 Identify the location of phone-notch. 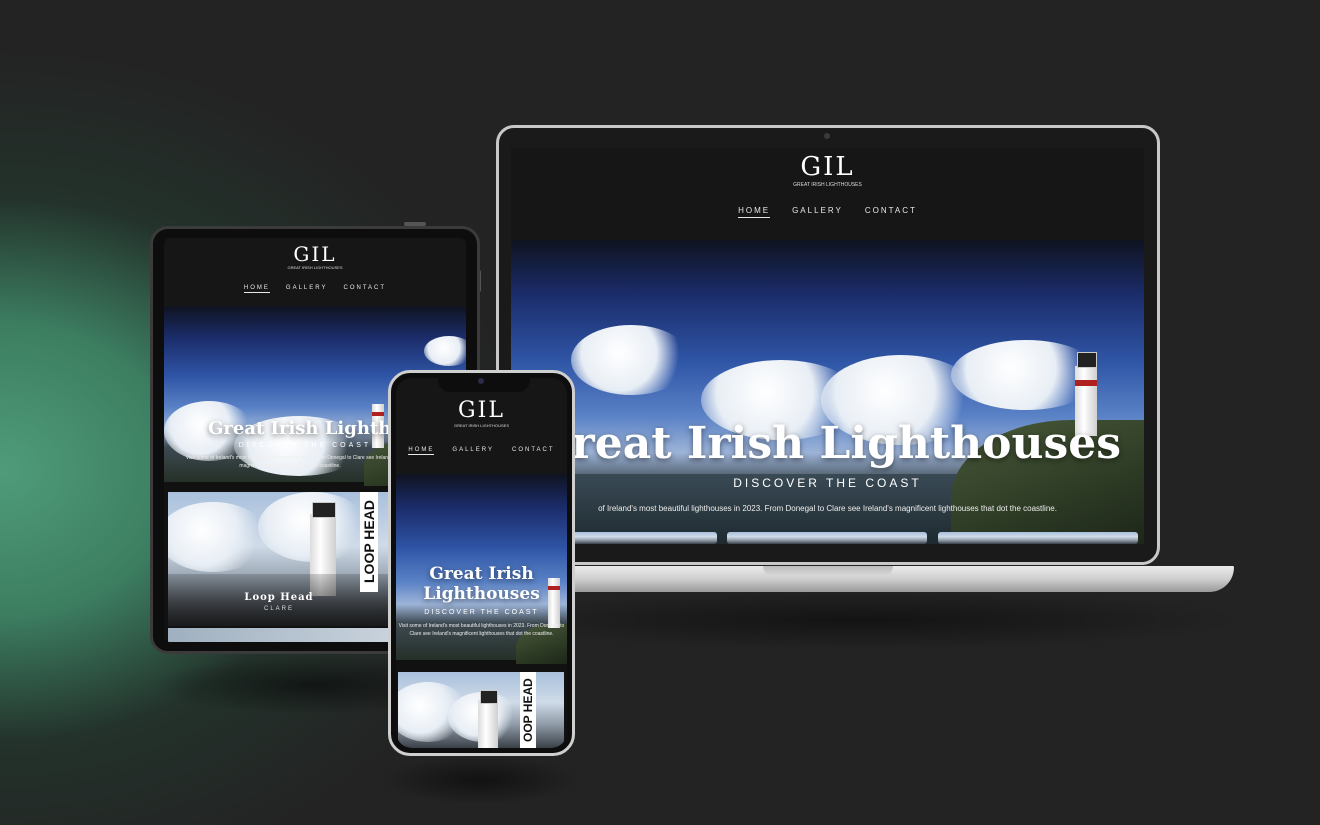
(484, 383).